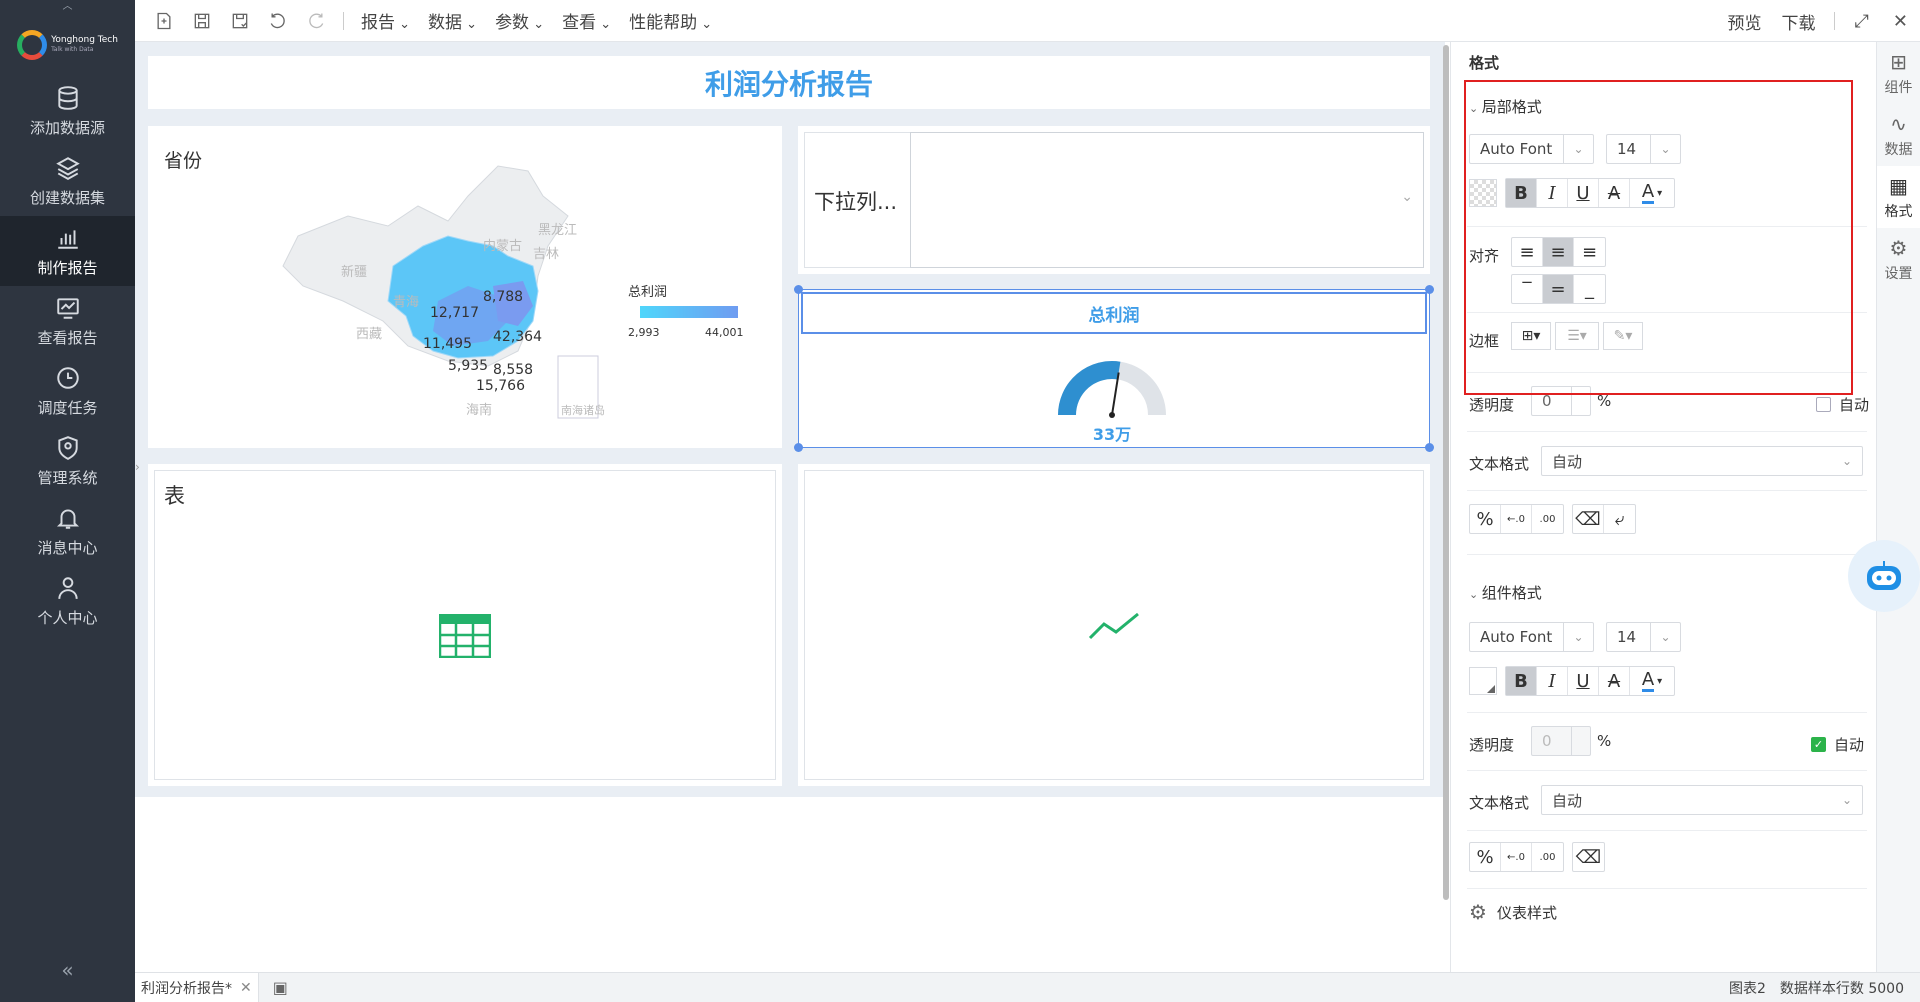 Image resolution: width=1920 pixels, height=1002 pixels. What do you see at coordinates (1547, 741) in the screenshot?
I see `component-opacity-value: 0` at bounding box center [1547, 741].